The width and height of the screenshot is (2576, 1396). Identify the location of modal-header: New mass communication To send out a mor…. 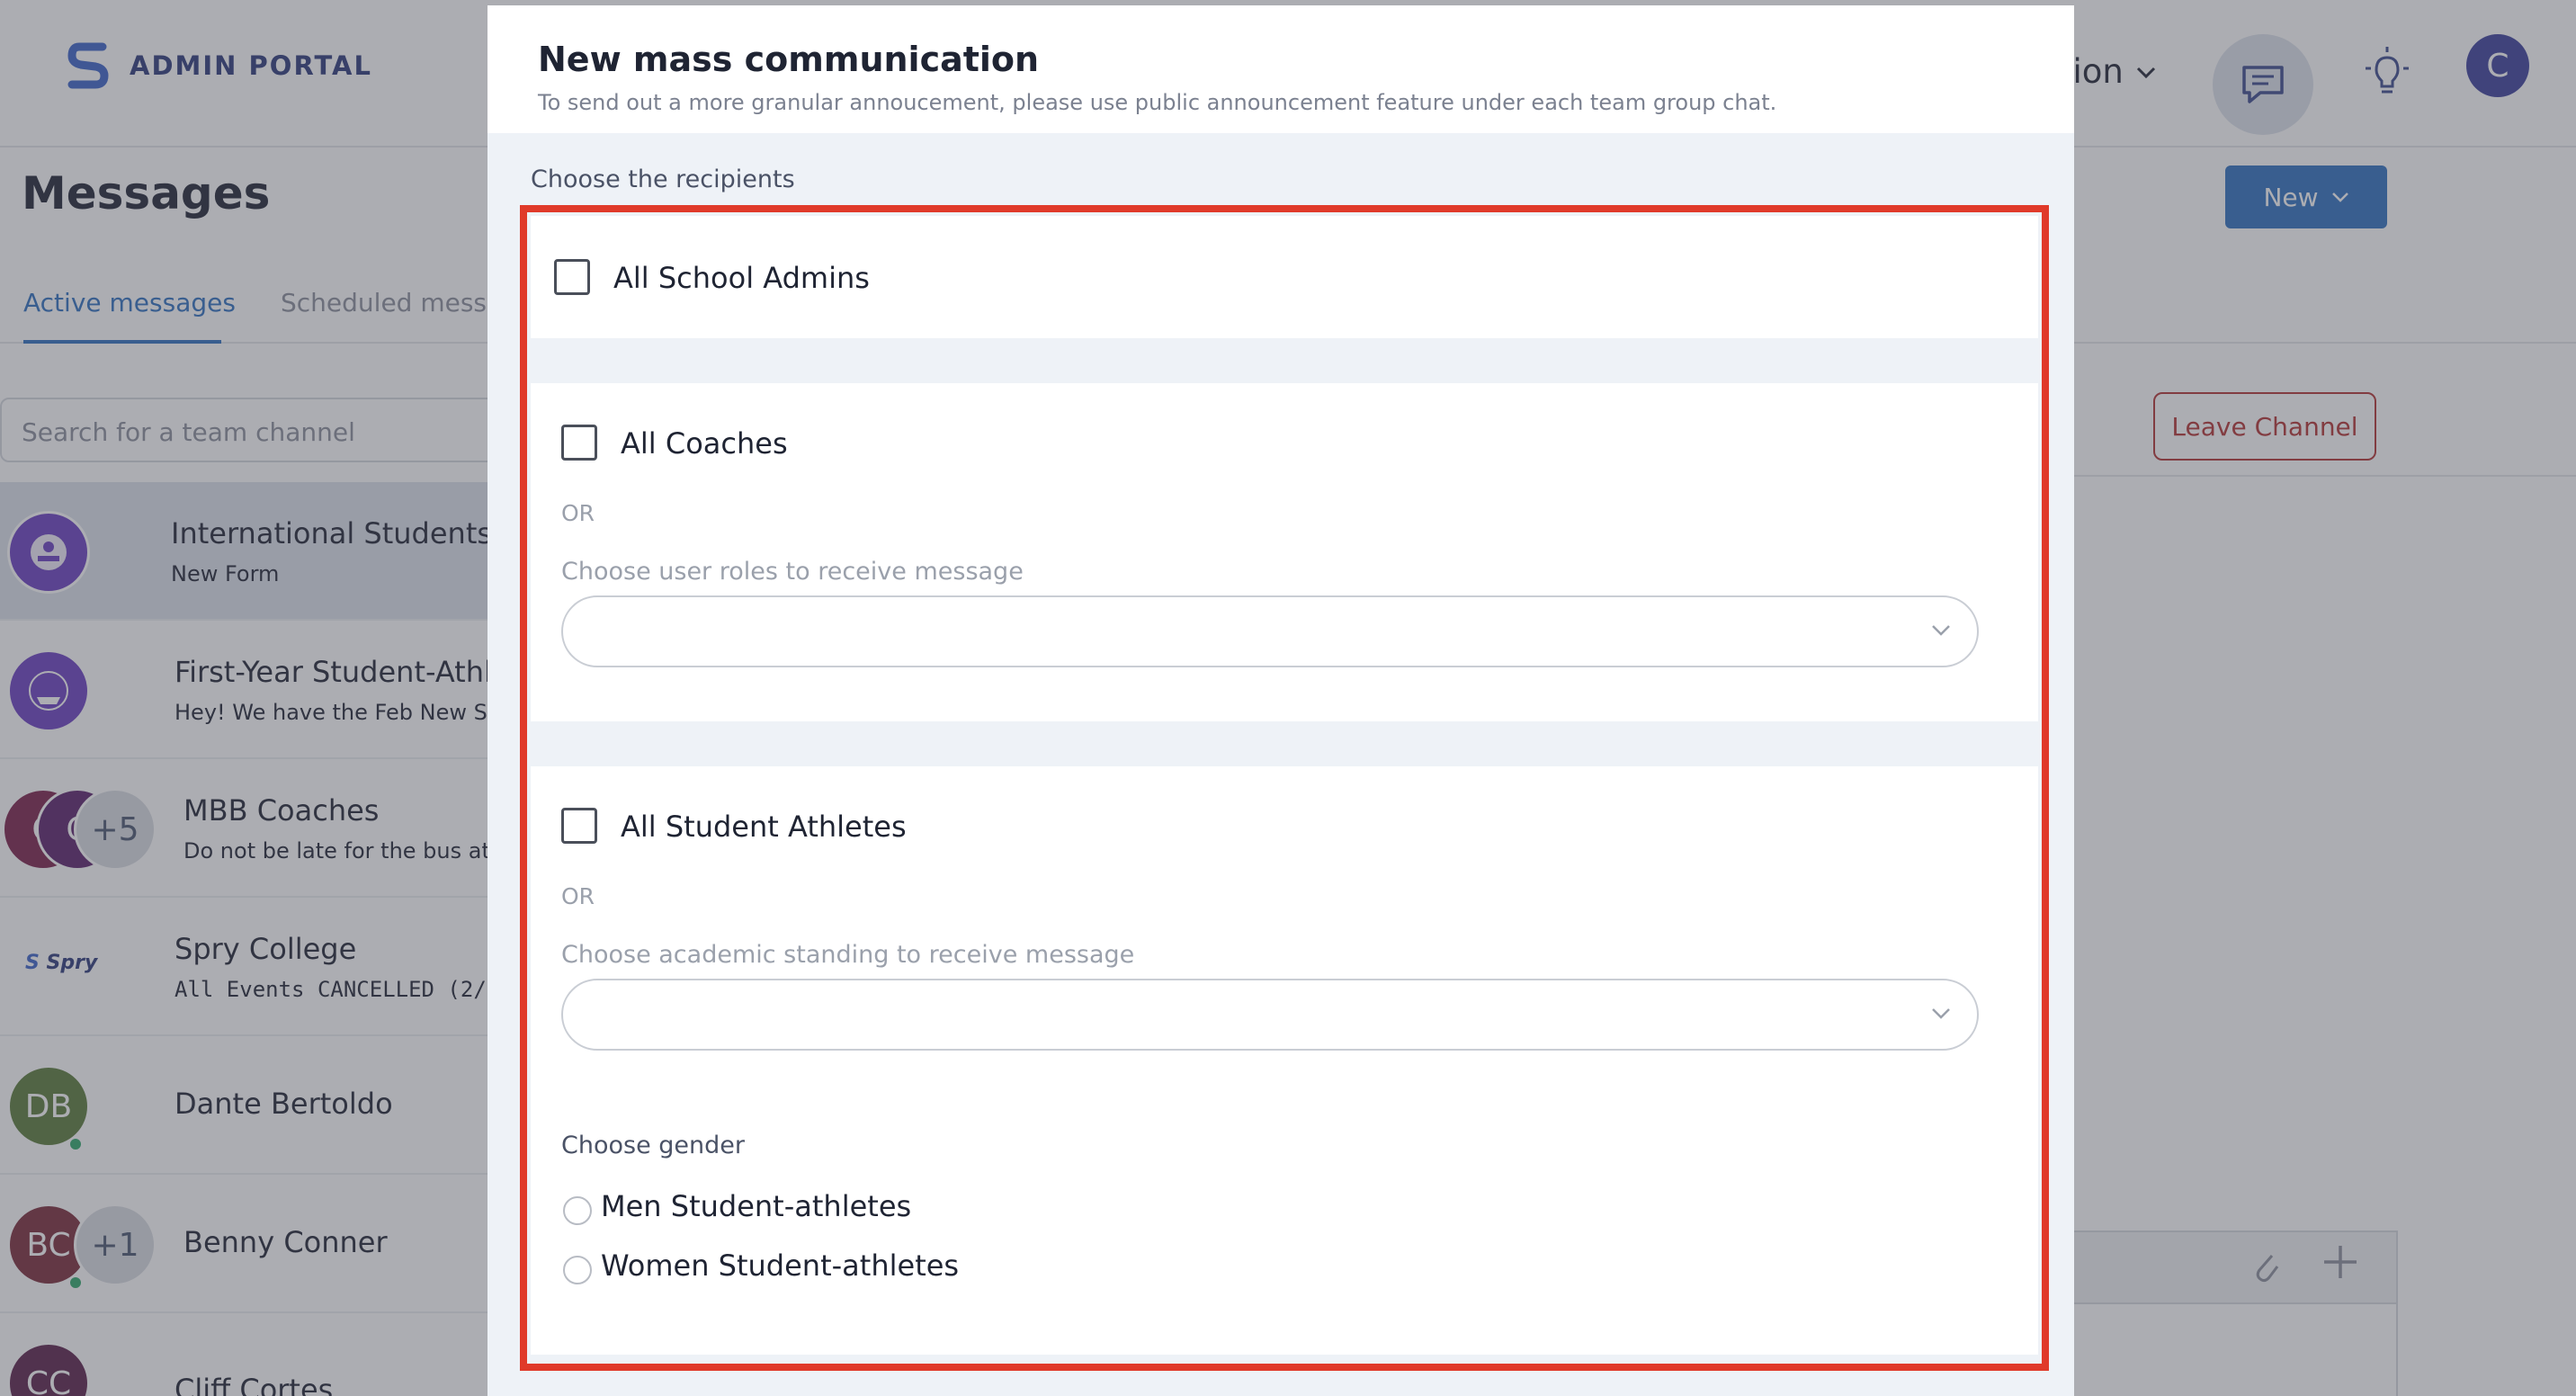
(1280, 69).